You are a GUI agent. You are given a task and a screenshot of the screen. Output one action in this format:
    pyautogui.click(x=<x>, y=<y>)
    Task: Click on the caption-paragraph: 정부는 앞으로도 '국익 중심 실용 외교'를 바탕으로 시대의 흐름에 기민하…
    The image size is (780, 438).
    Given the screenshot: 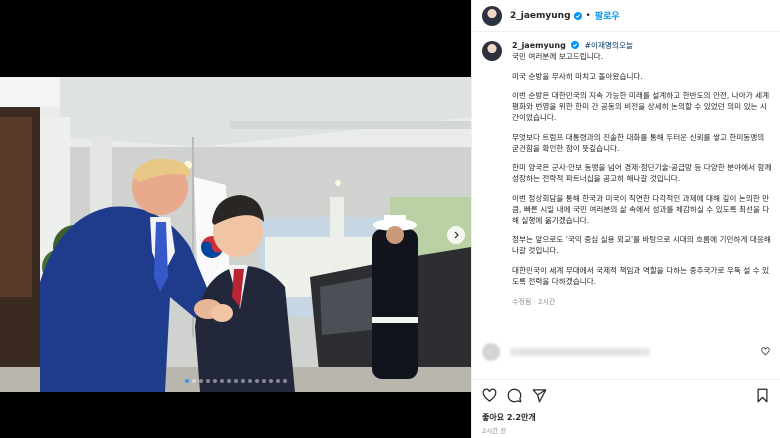 What is the action you would take?
    pyautogui.click(x=641, y=245)
    